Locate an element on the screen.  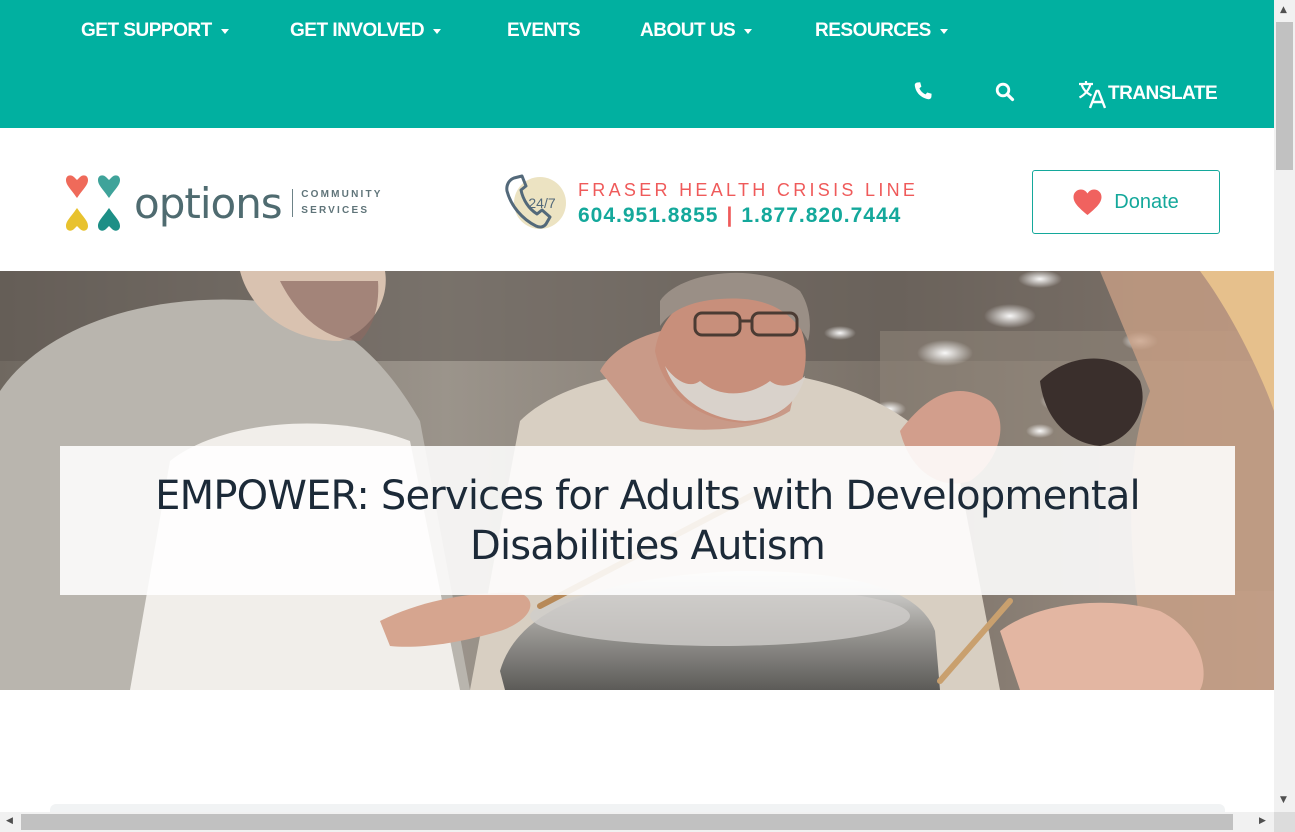
nav-events: EVENTS is located at coordinates (544, 31).